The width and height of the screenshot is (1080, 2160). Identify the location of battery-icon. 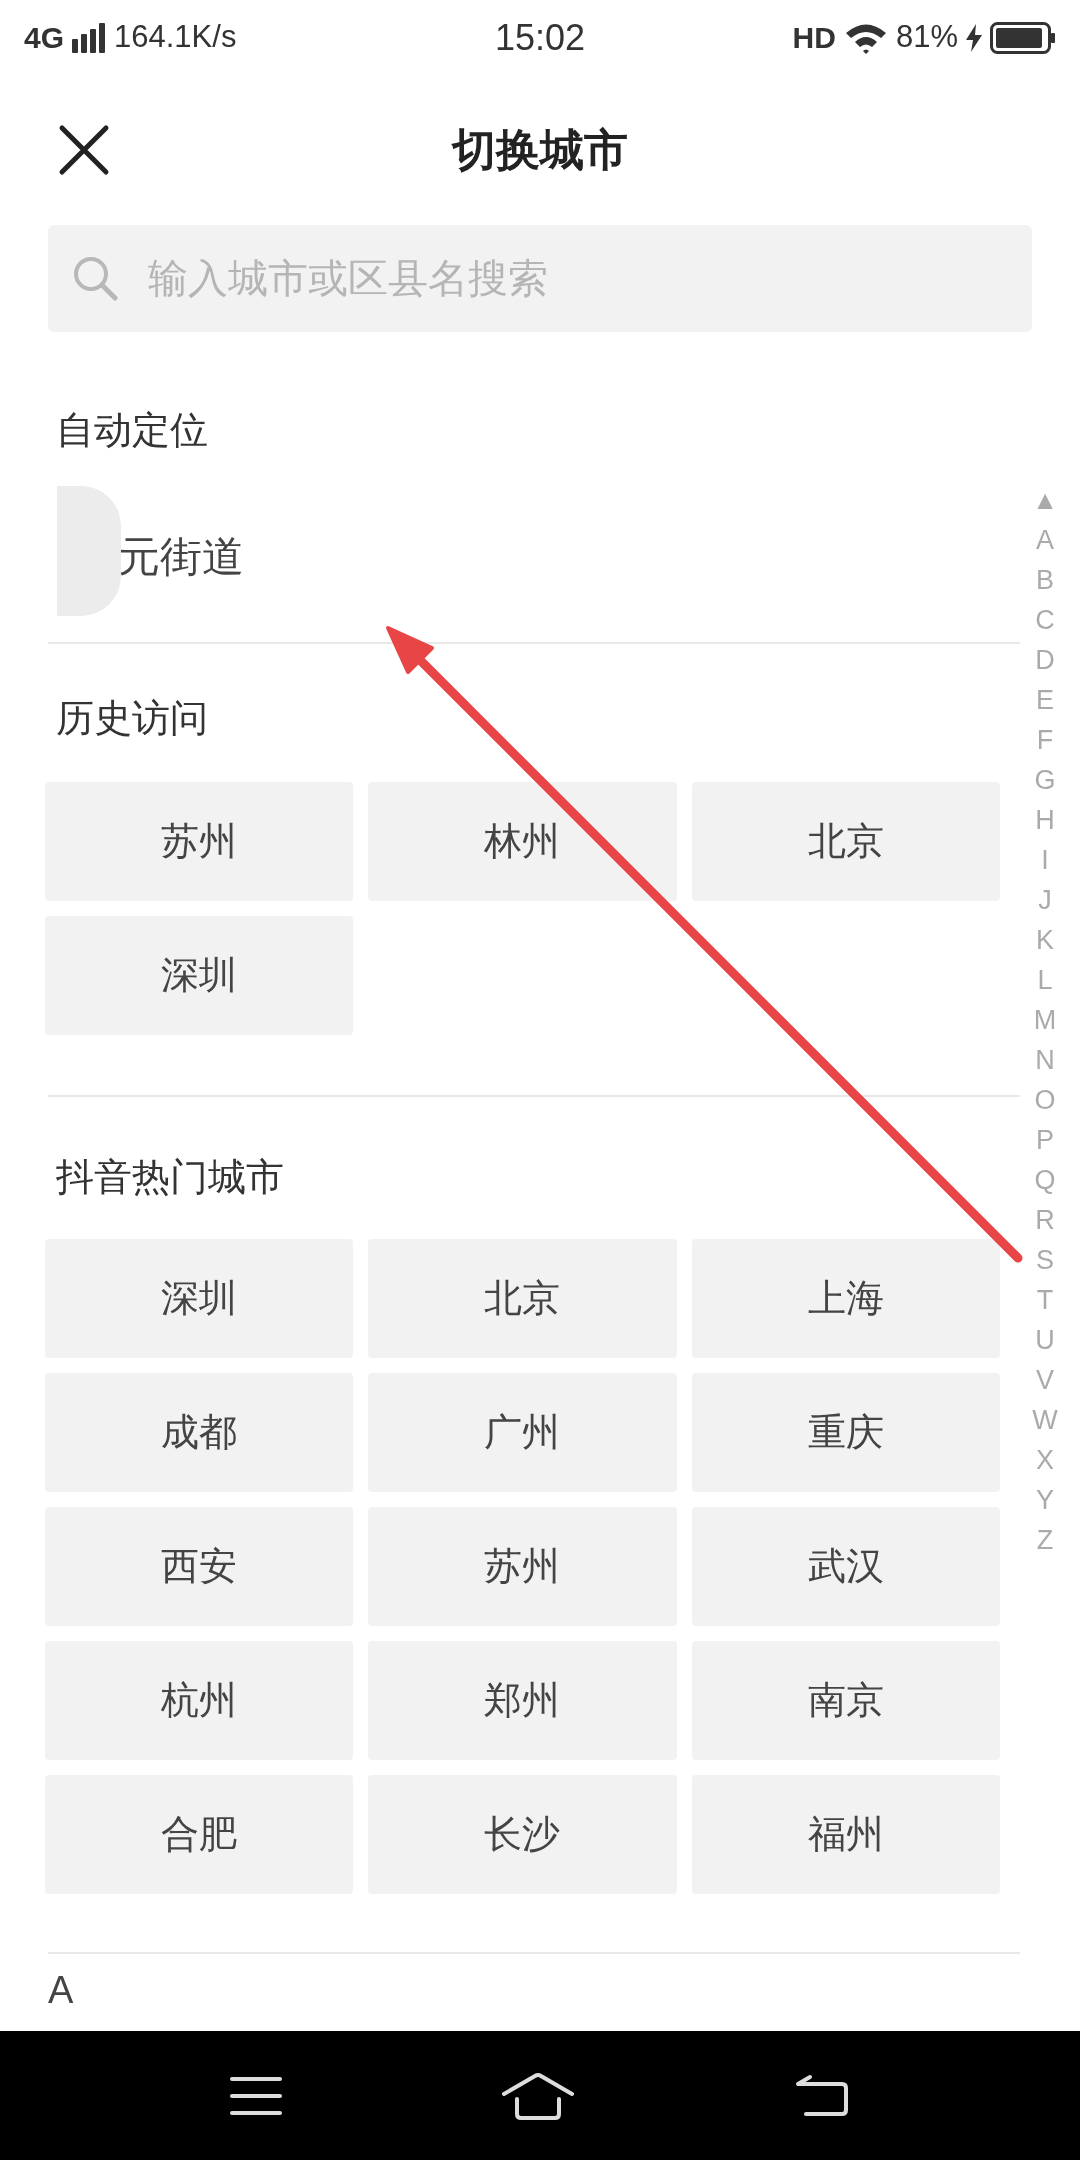
(1023, 37).